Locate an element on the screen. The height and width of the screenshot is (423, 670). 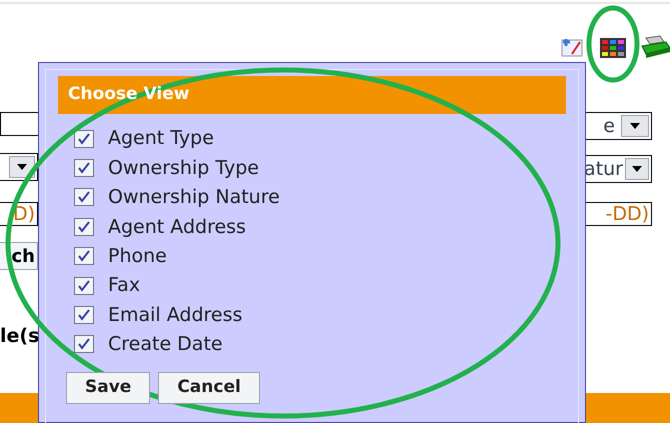
checkbox-label: Phone is located at coordinates (137, 256).